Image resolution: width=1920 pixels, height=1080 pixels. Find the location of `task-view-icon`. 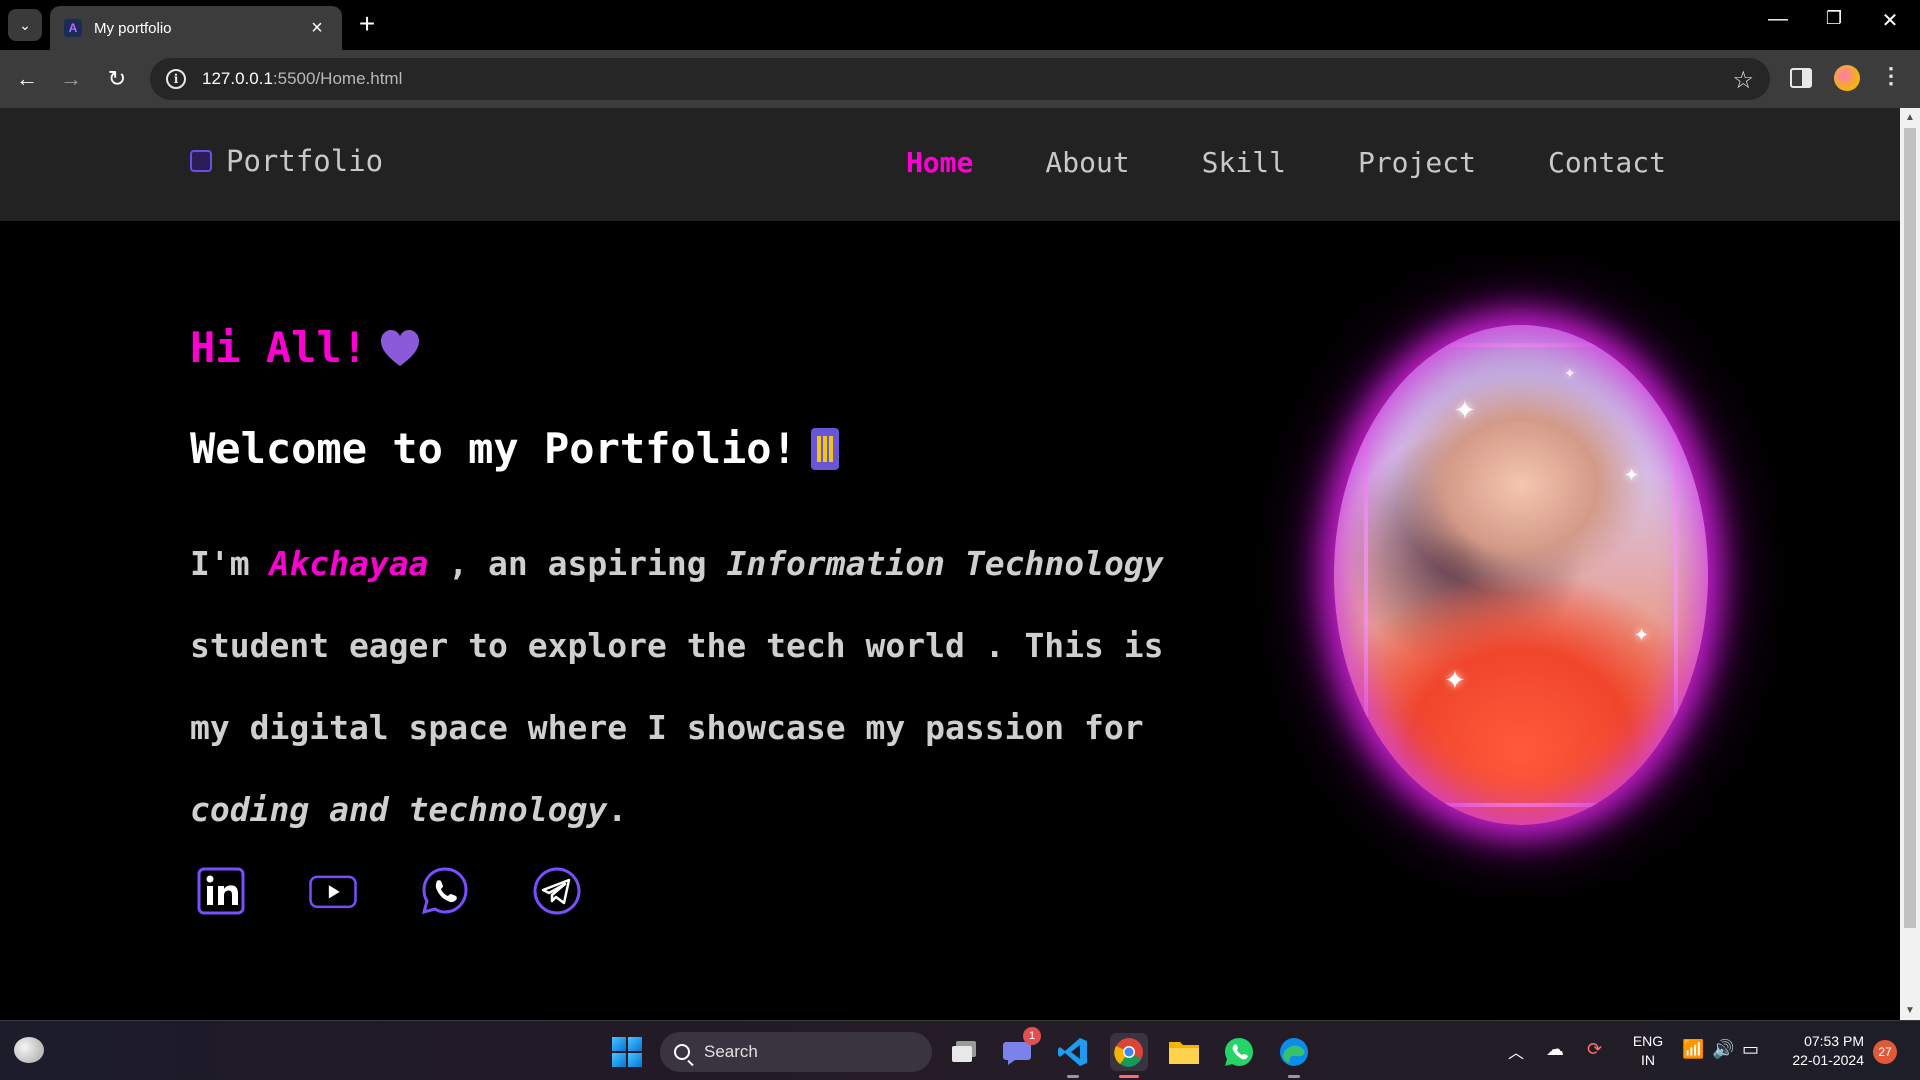

task-view-icon is located at coordinates (964, 1052).